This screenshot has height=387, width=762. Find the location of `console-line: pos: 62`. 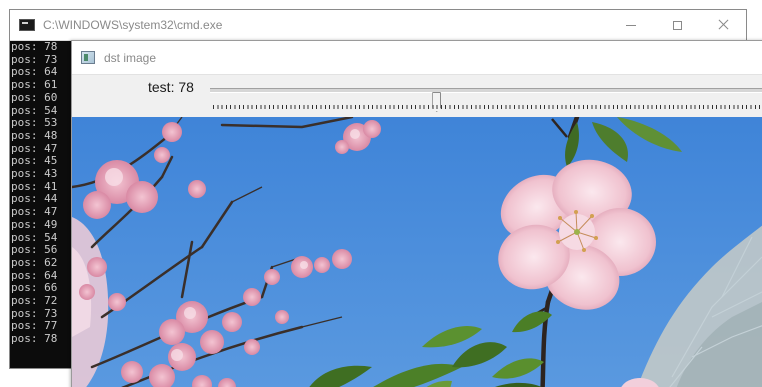

console-line: pos: 62 is located at coordinates (34, 262).